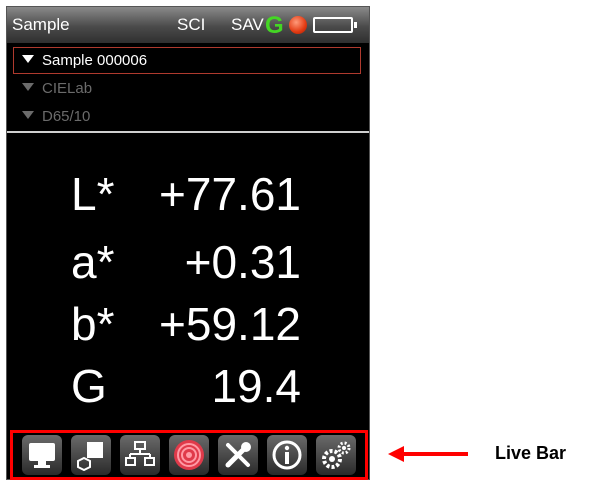 The image size is (603, 483). I want to click on measurement-mode: SCI, so click(191, 24).